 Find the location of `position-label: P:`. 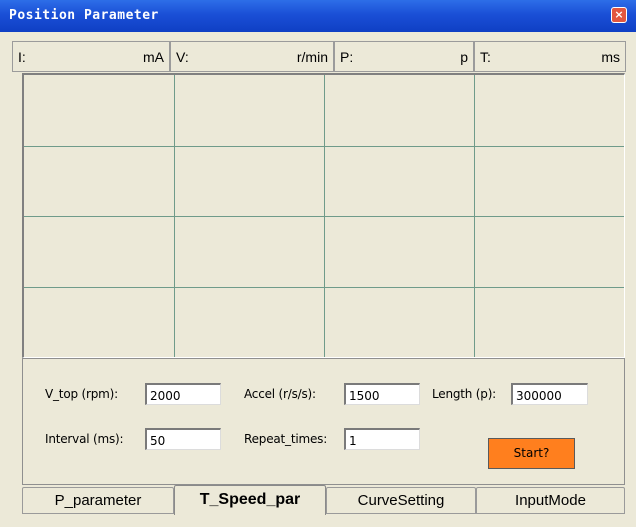

position-label: P: is located at coordinates (347, 57).